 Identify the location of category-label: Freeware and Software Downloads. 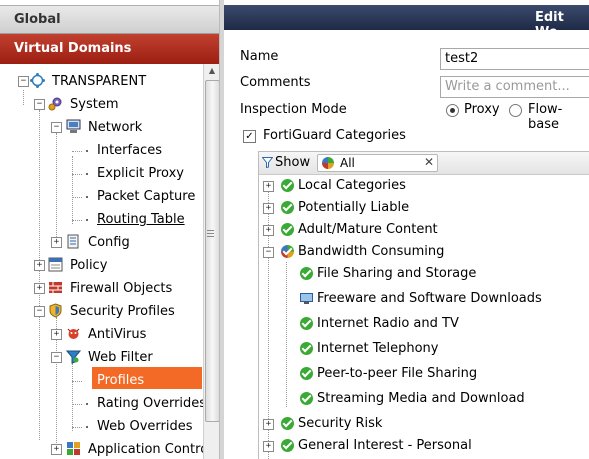
(429, 298).